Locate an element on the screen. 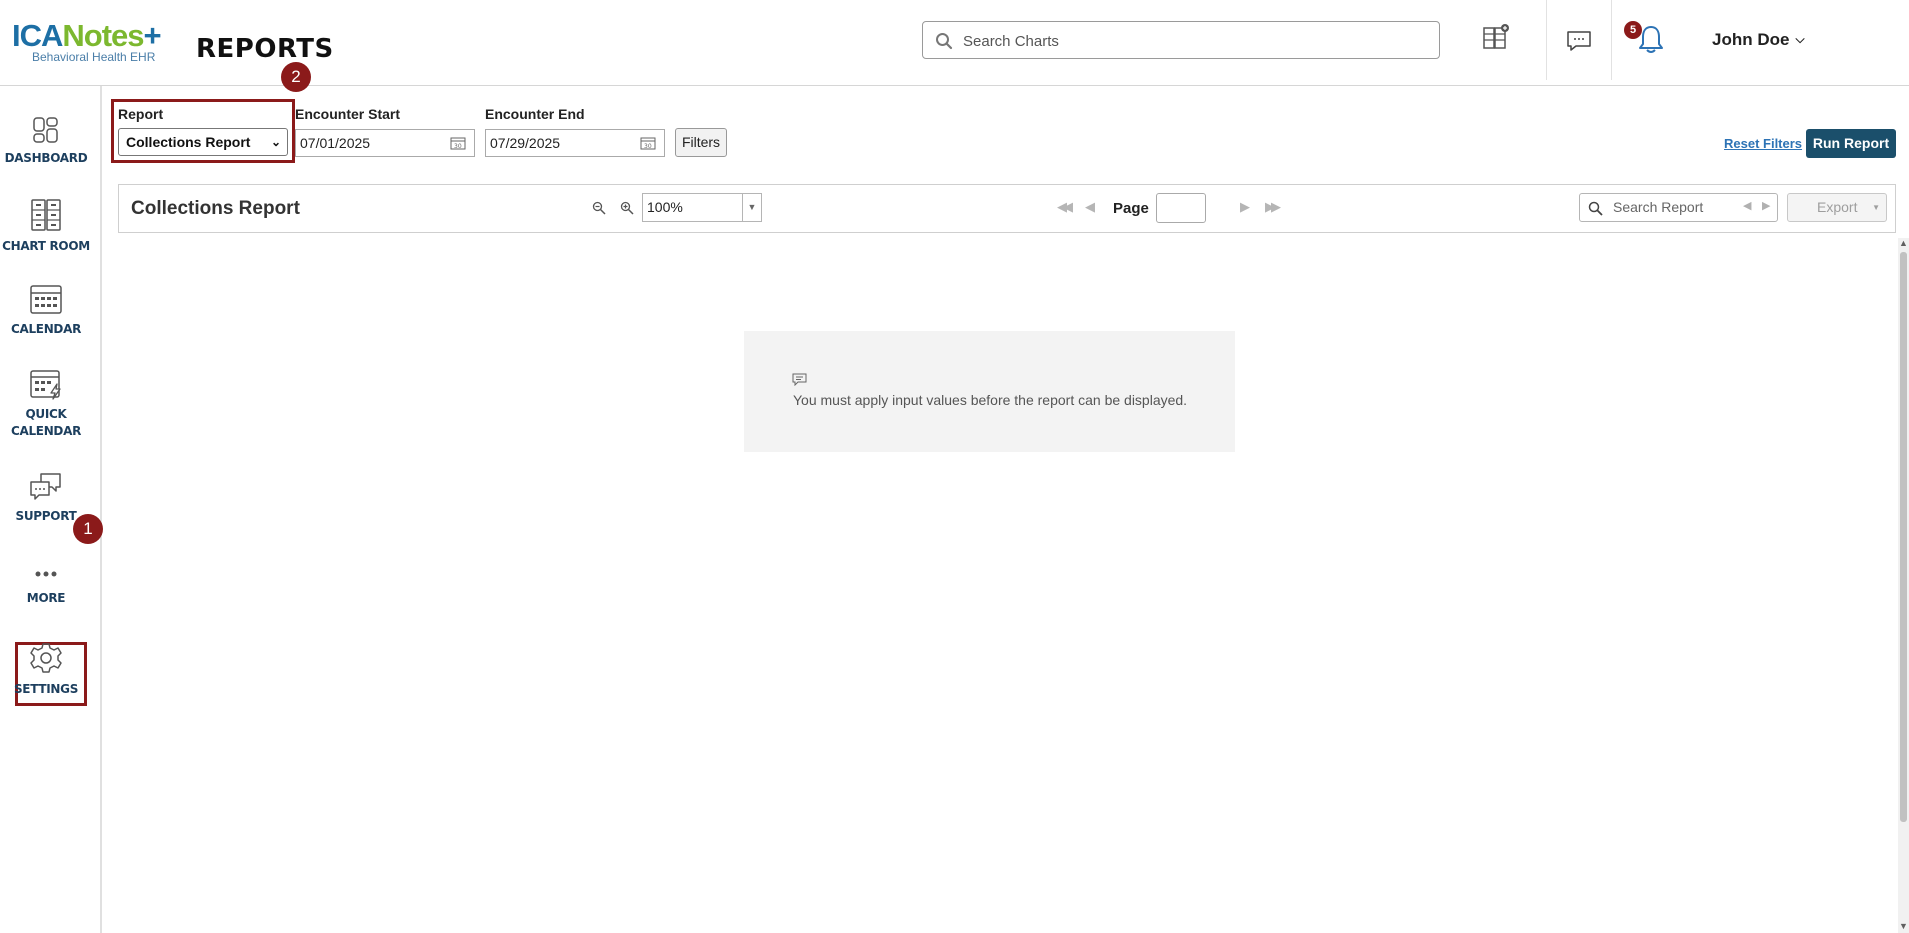 The height and width of the screenshot is (933, 1909). zoom-out-icon is located at coordinates (599, 208).